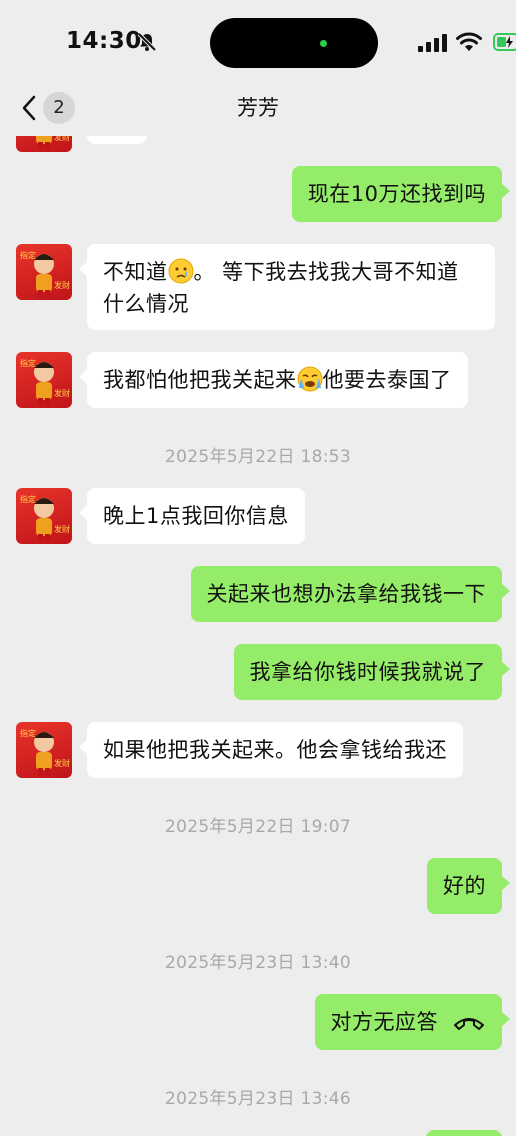 The height and width of the screenshot is (1136, 516). Describe the element at coordinates (135, 272) in the screenshot. I see `message-text: 不知道` at that location.